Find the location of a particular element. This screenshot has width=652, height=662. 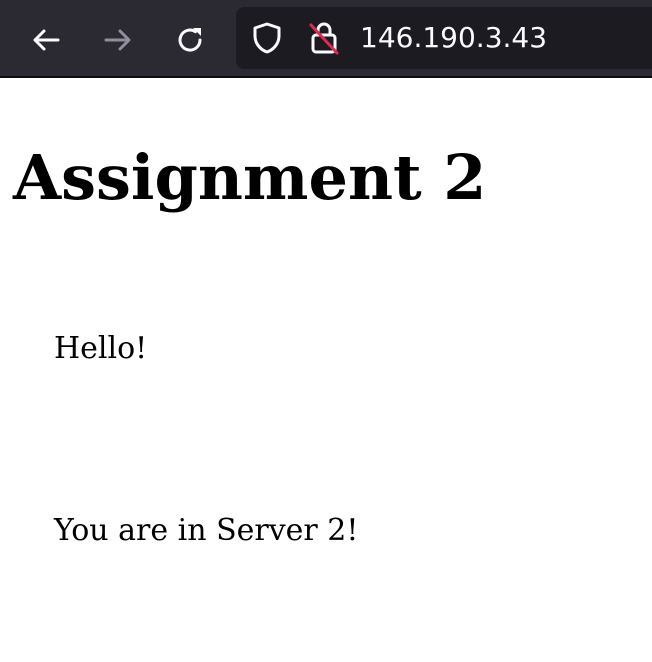

back-button is located at coordinates (46, 40).